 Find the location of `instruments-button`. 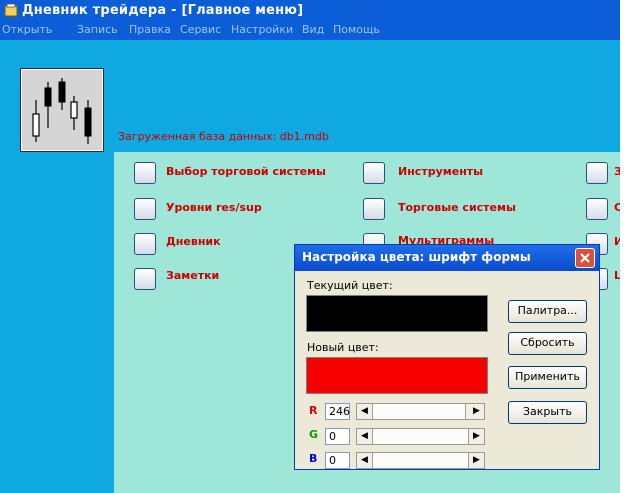

instruments-button is located at coordinates (374, 173).